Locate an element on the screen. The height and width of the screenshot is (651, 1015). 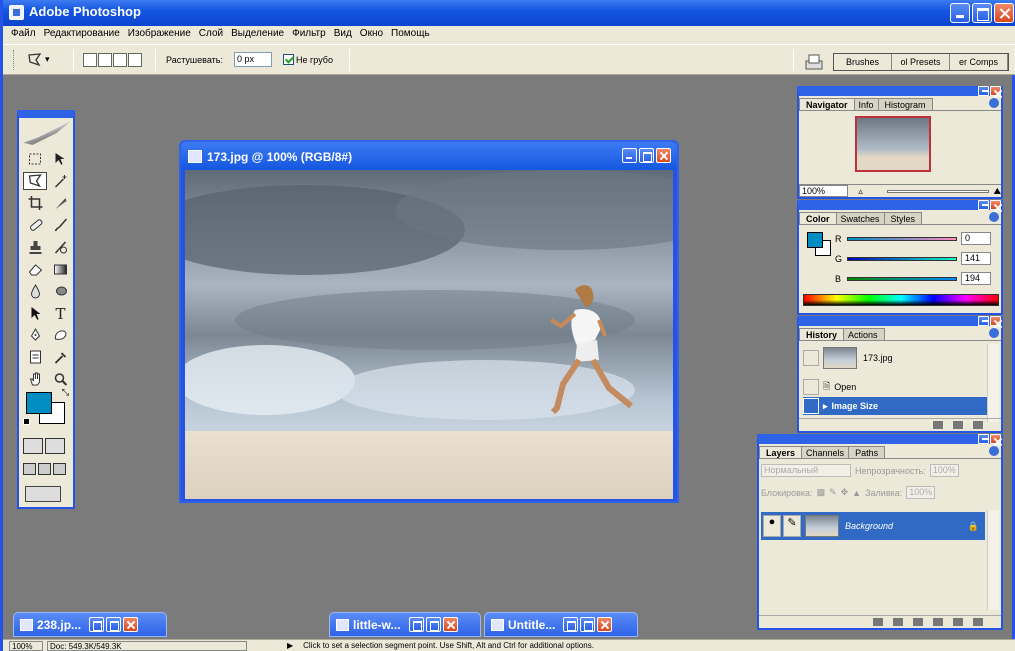
new-document-from-state-icon is located at coordinates (938, 425).